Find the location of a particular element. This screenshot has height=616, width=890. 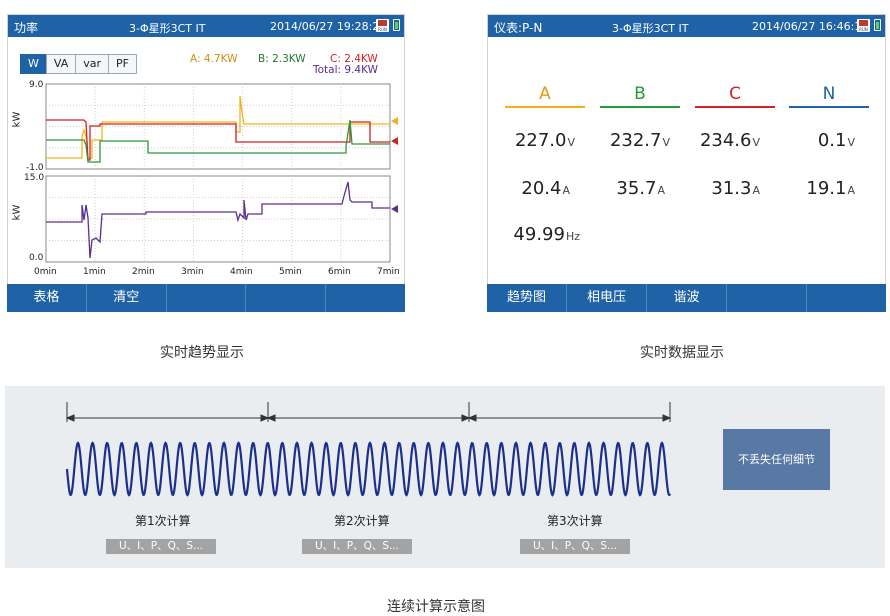

voltage-a: 227.0V is located at coordinates (535, 140).